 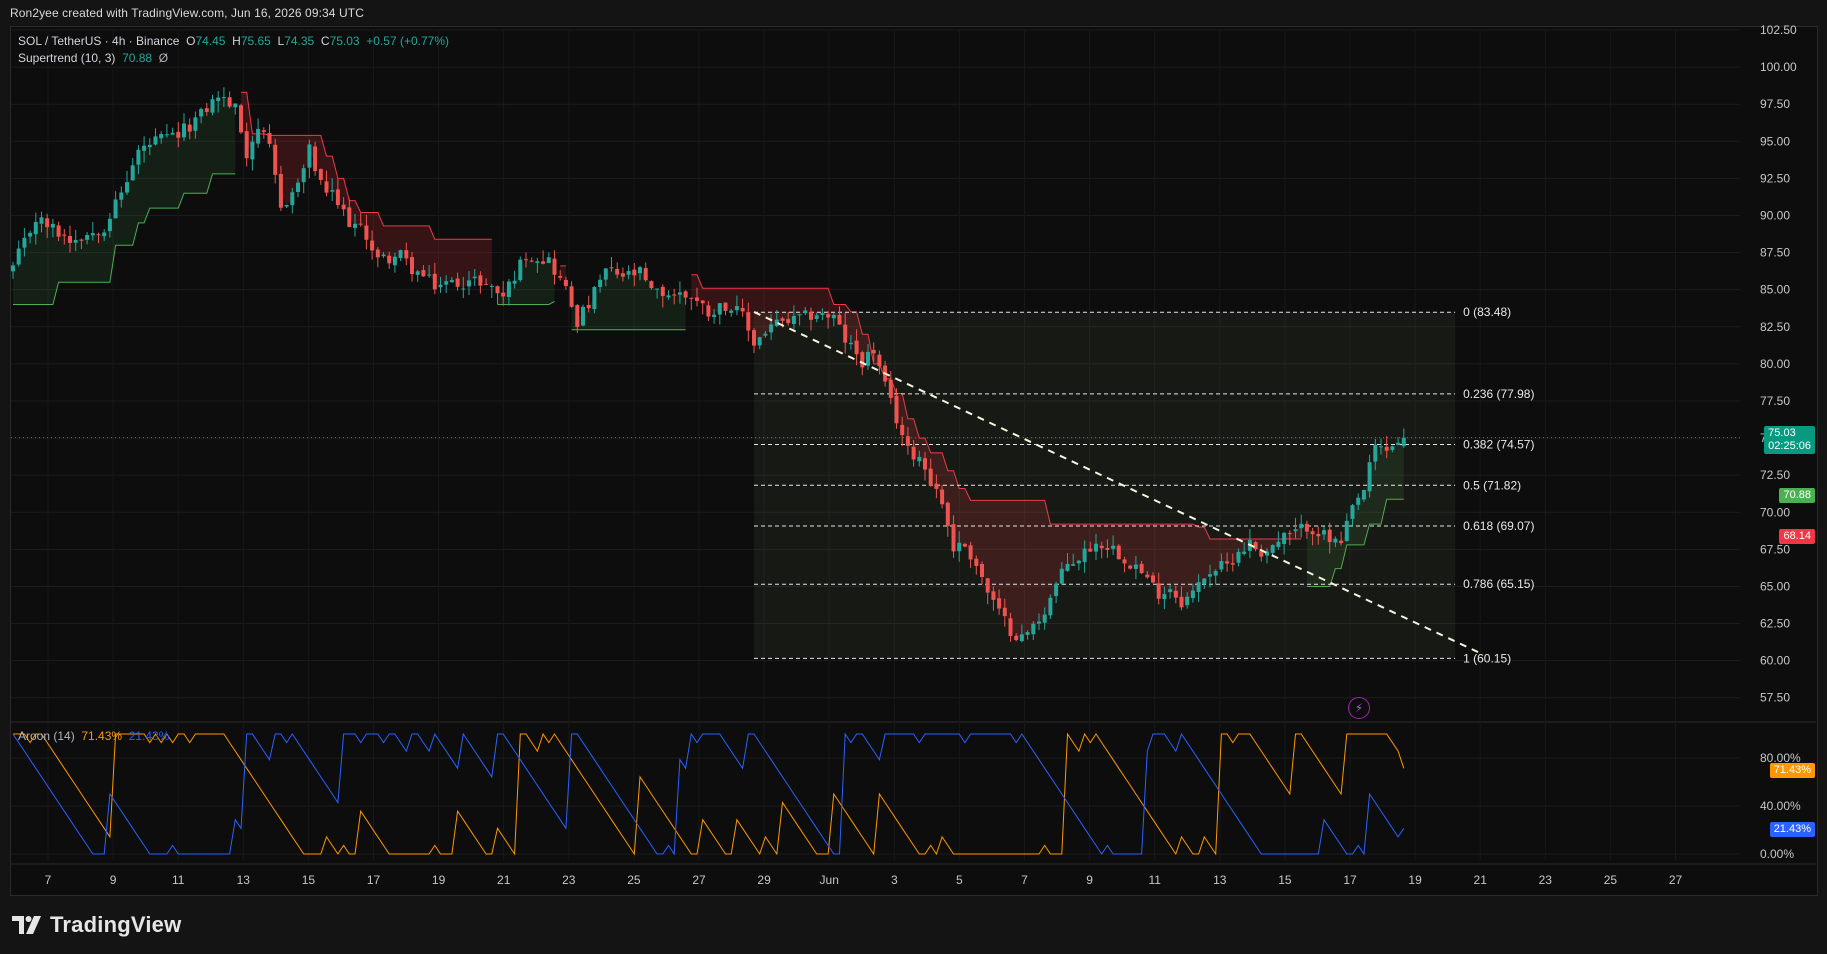 What do you see at coordinates (1792, 829) in the screenshot?
I see `aroon-down-tag: 21.43%` at bounding box center [1792, 829].